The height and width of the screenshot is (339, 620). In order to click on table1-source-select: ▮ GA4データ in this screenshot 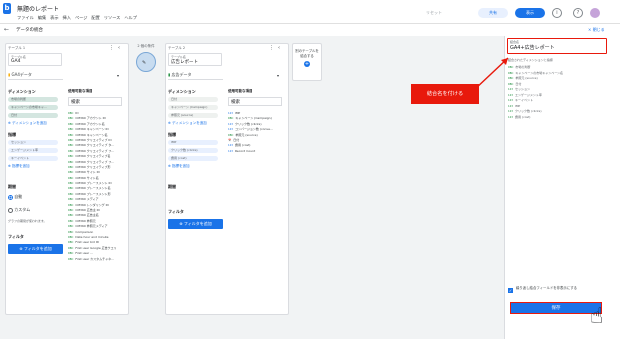, I will do `click(35, 76)`.